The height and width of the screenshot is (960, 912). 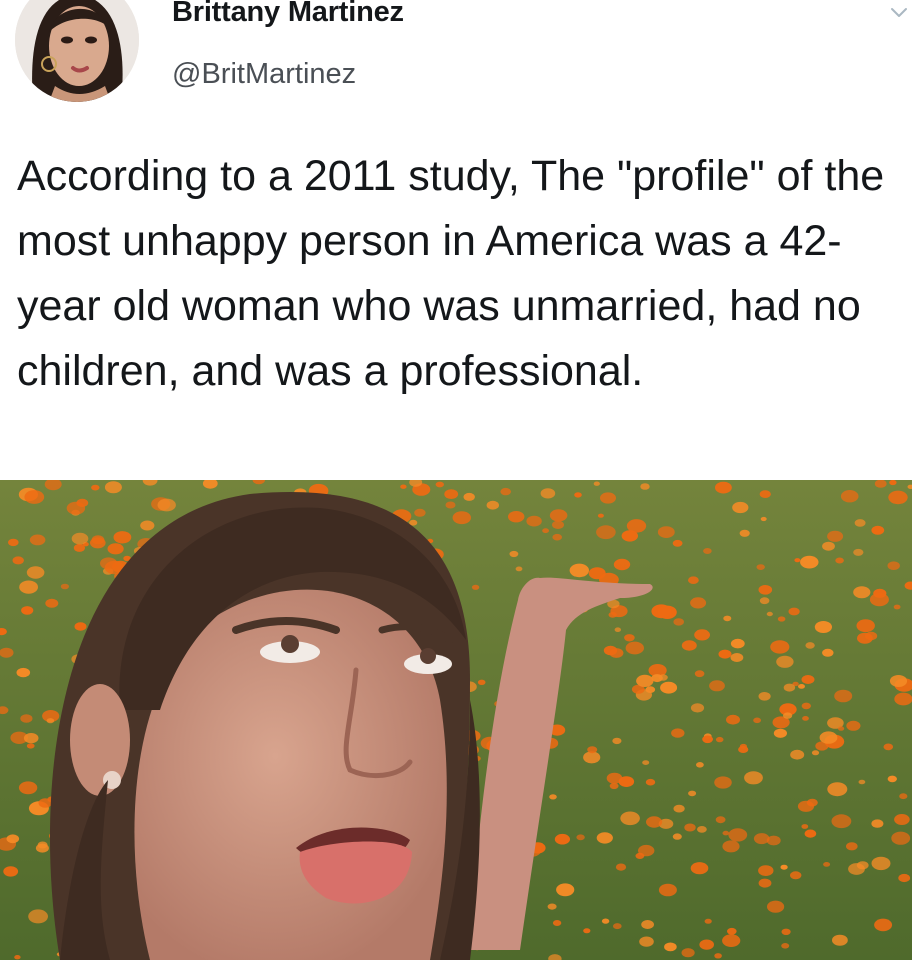 I want to click on author-name: Brittany Martinez, so click(x=288, y=14).